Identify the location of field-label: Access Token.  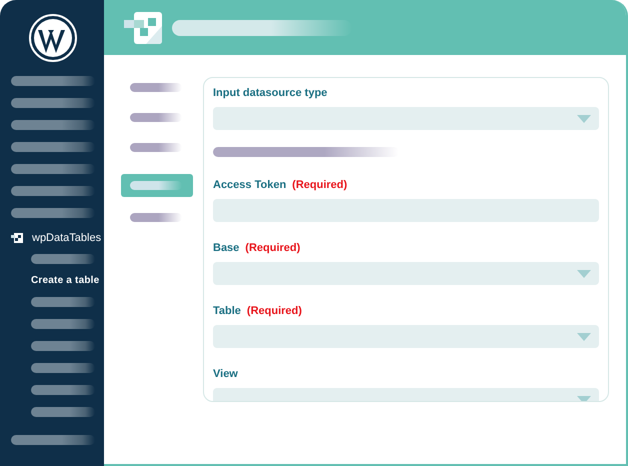
(249, 185).